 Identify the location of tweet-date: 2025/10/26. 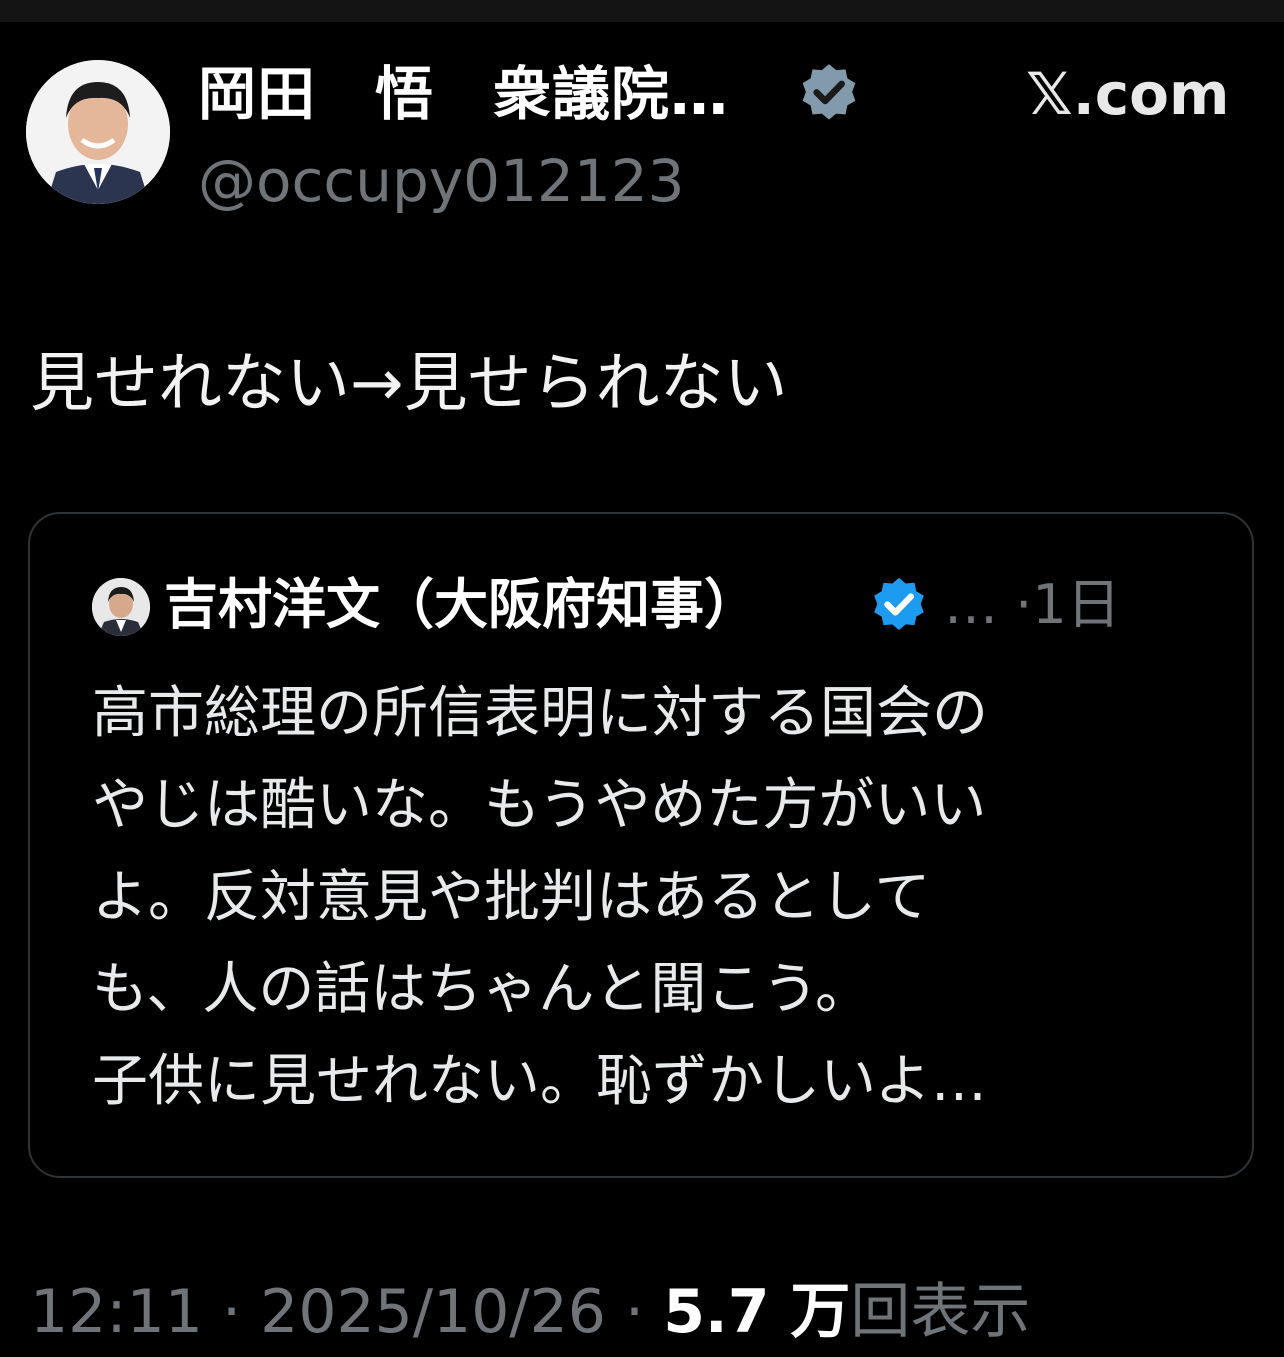
(433, 1312).